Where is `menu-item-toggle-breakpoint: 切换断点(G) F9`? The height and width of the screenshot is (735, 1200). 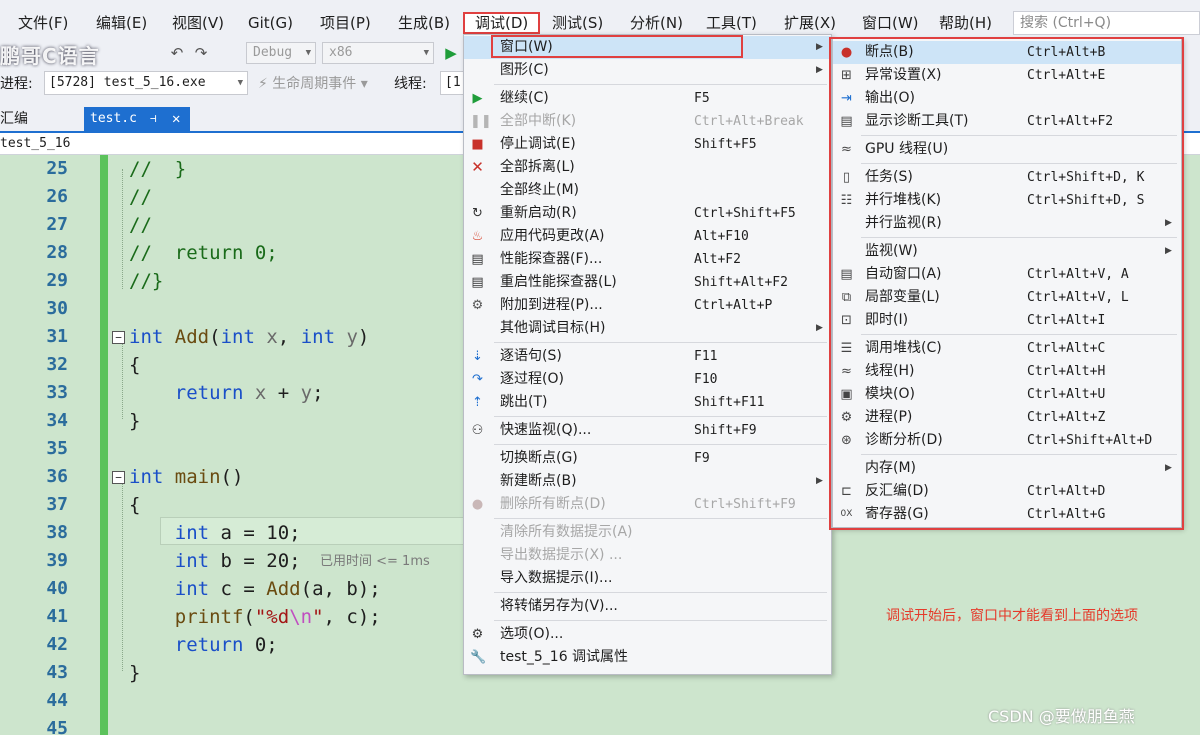
menu-item-toggle-breakpoint: 切换断点(G) F9 is located at coordinates (647, 458).